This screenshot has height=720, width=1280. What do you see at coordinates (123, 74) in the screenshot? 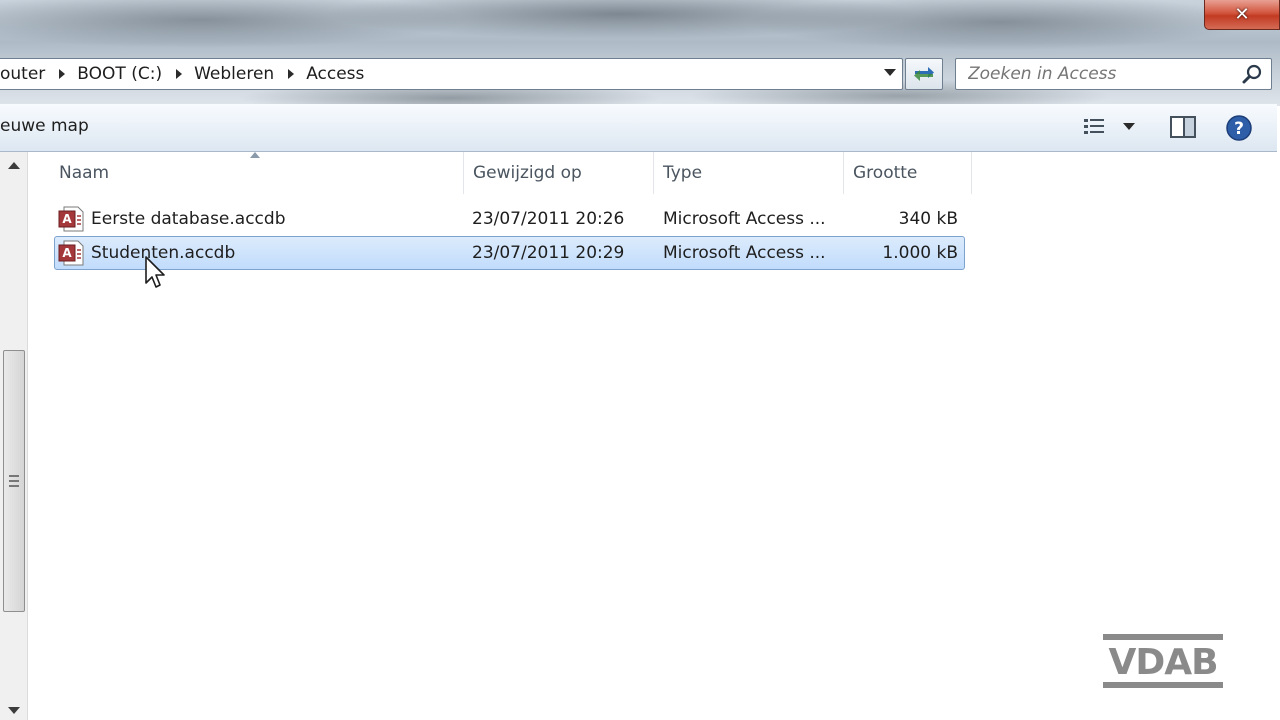
I see `breadcrumb-boot: BOOT (C:)` at bounding box center [123, 74].